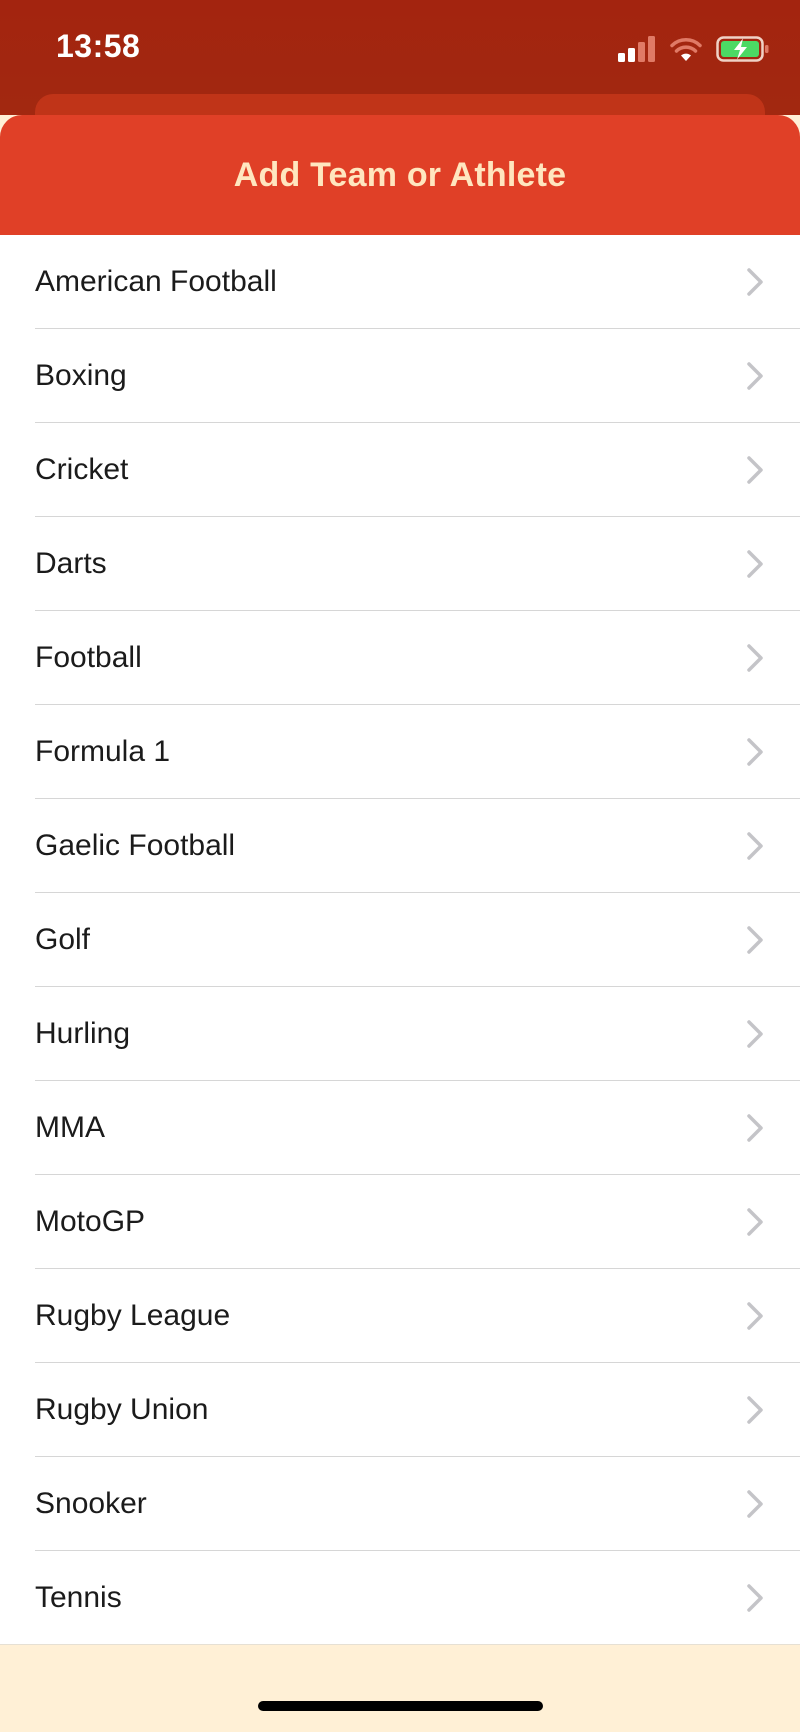 The image size is (800, 1732). I want to click on sport-row-motogp: MotoGP, so click(400, 1222).